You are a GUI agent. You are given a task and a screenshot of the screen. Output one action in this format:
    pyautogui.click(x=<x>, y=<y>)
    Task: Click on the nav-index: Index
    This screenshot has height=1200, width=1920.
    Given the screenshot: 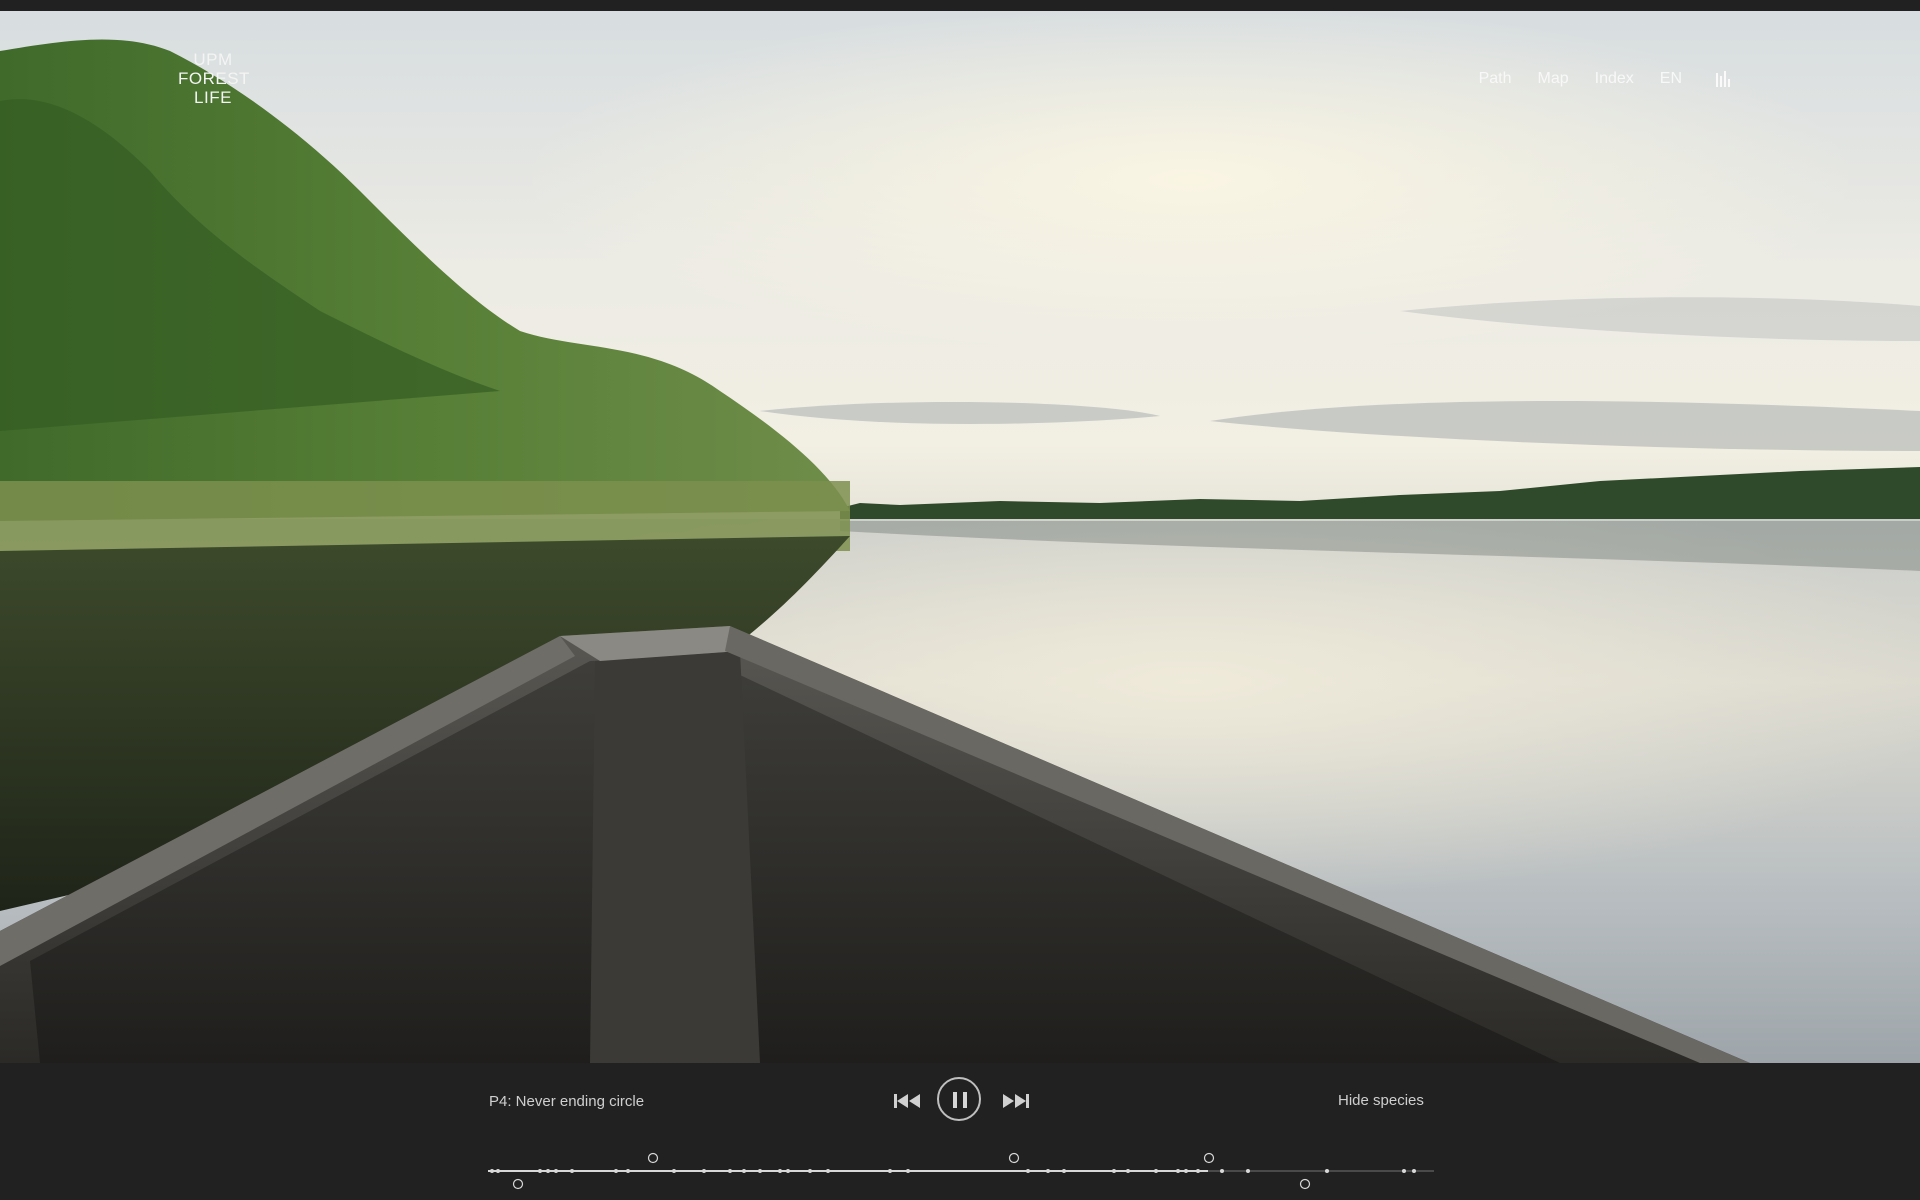 What is the action you would take?
    pyautogui.click(x=1614, y=79)
    